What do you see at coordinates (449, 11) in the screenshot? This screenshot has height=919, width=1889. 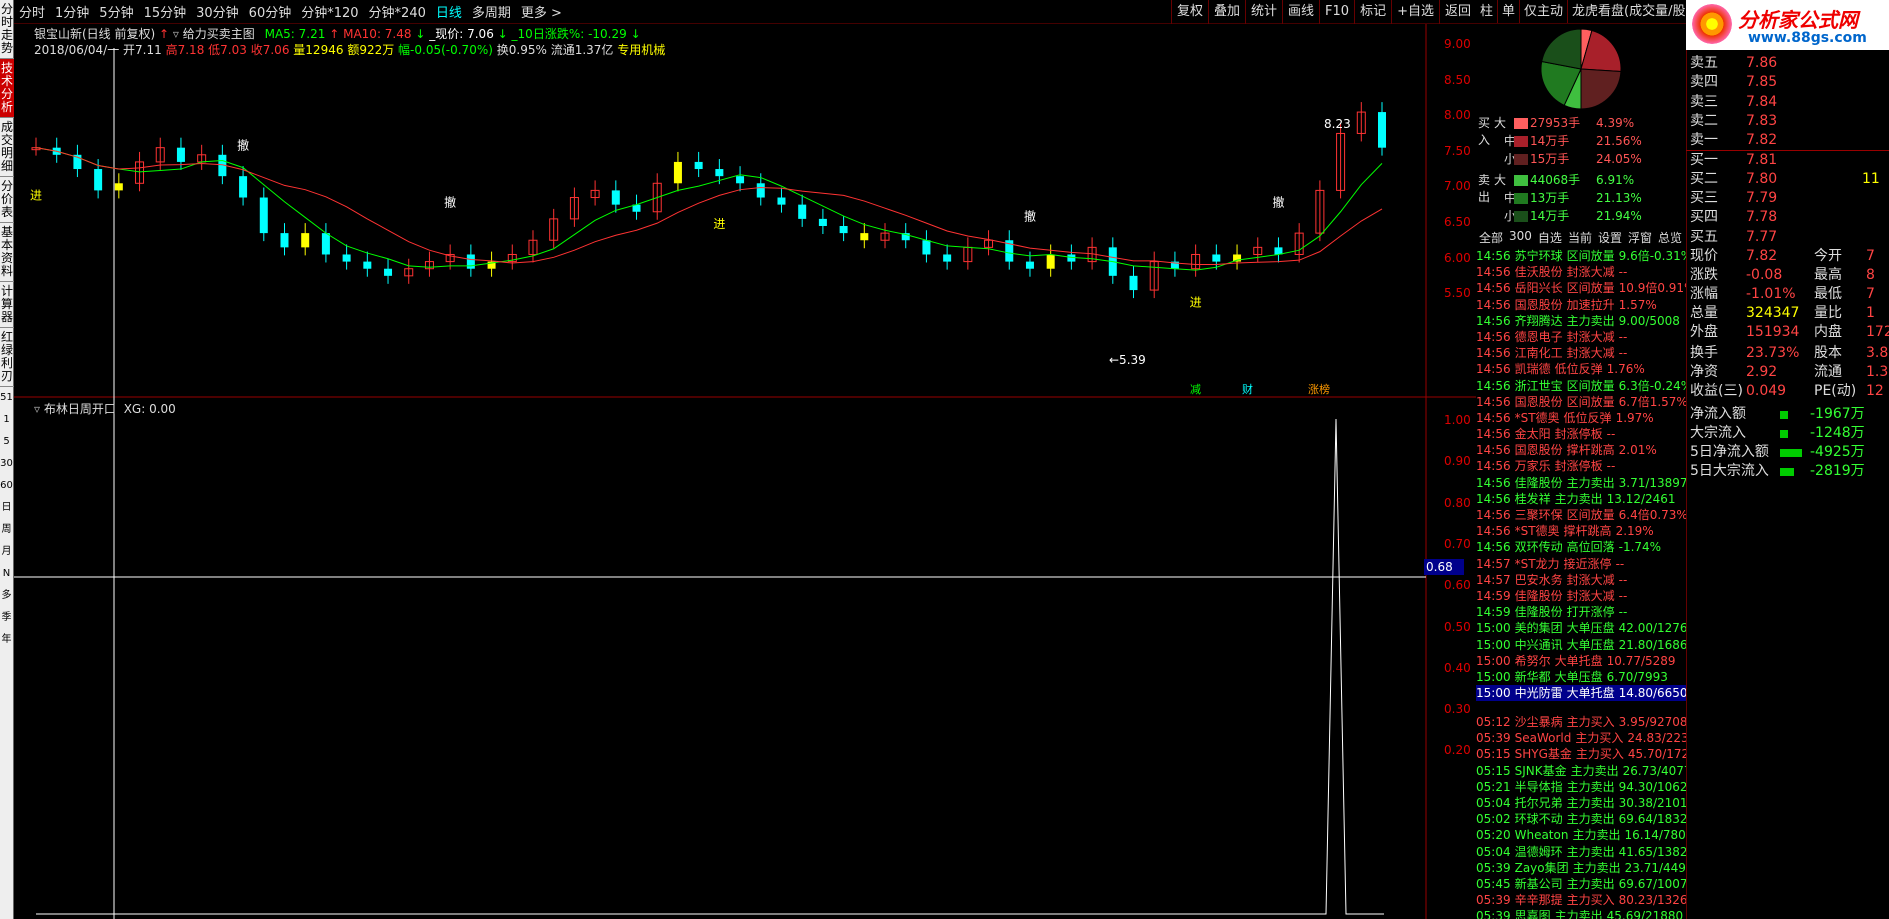 I see `period-tab: 日线` at bounding box center [449, 11].